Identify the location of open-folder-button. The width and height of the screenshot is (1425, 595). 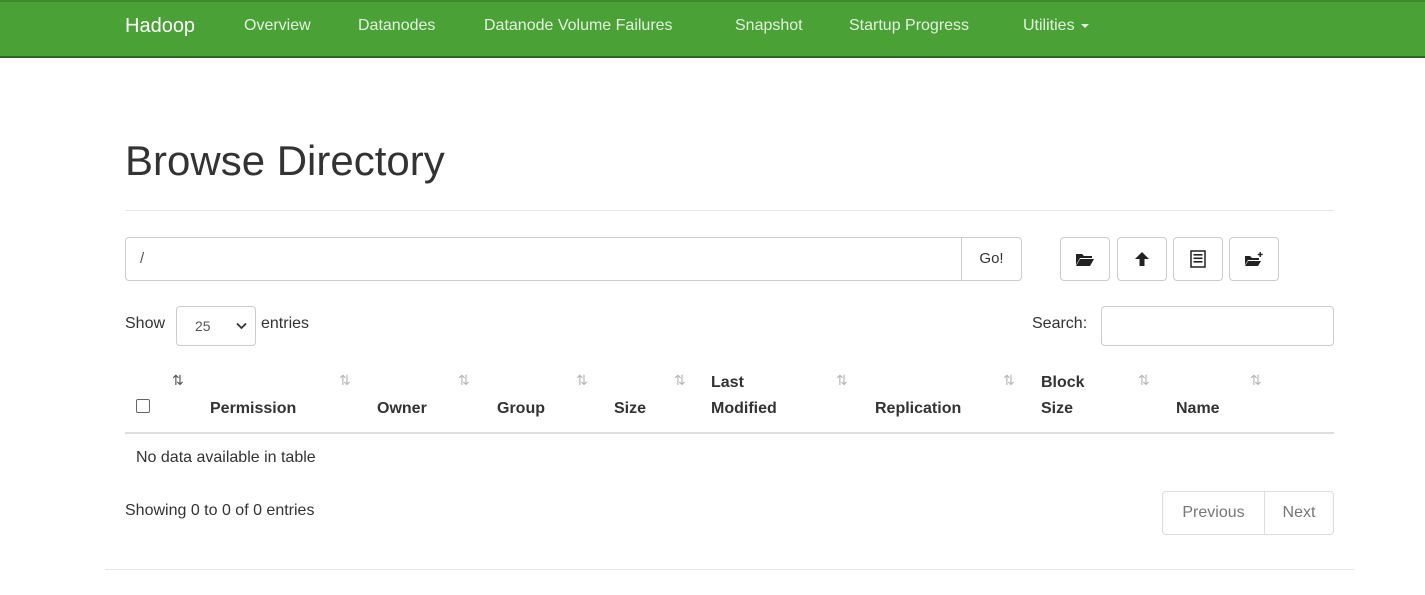
(1085, 259).